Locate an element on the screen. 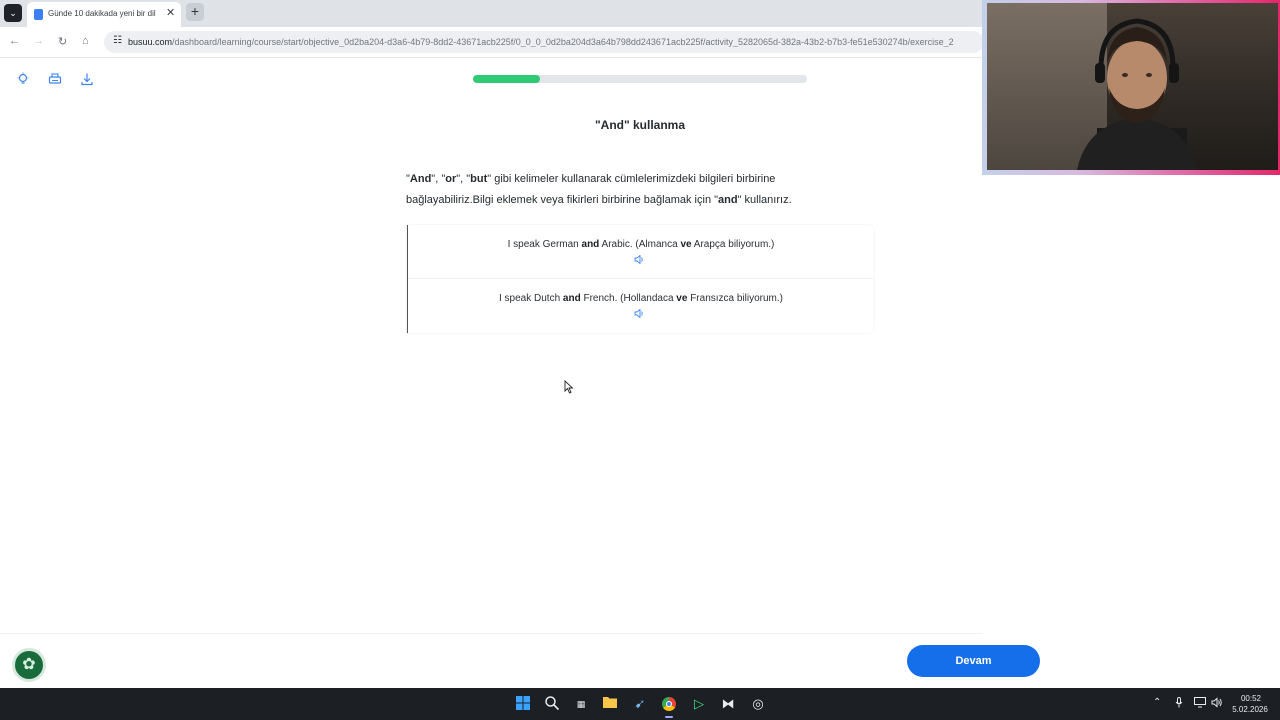 The height and width of the screenshot is (720, 1280). lesson-progress-fill is located at coordinates (506, 79).